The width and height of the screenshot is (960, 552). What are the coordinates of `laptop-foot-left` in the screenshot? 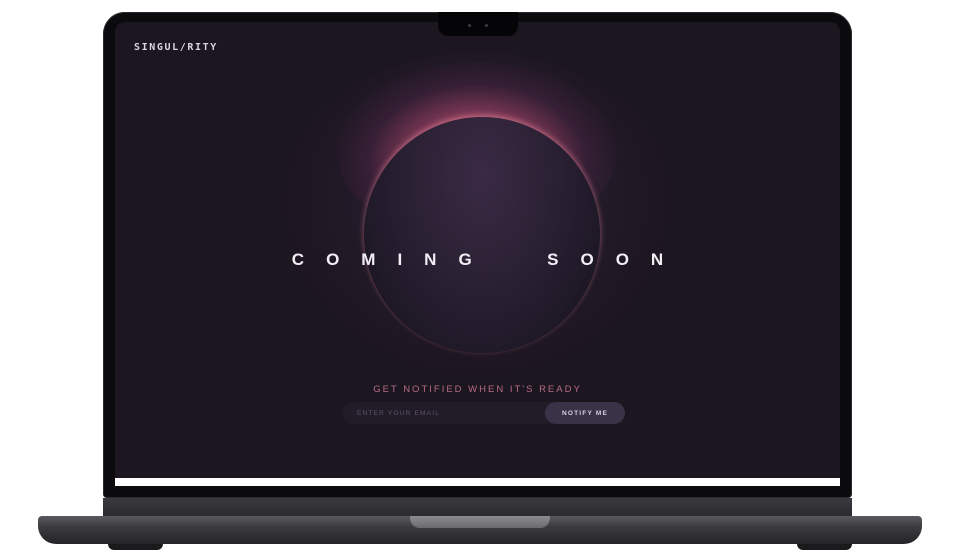 It's located at (135, 547).